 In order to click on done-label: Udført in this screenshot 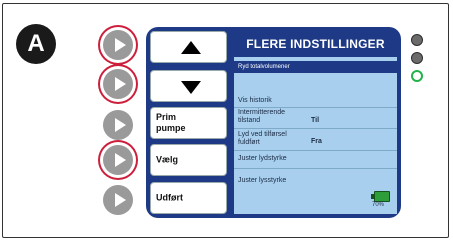, I will do `click(169, 197)`.